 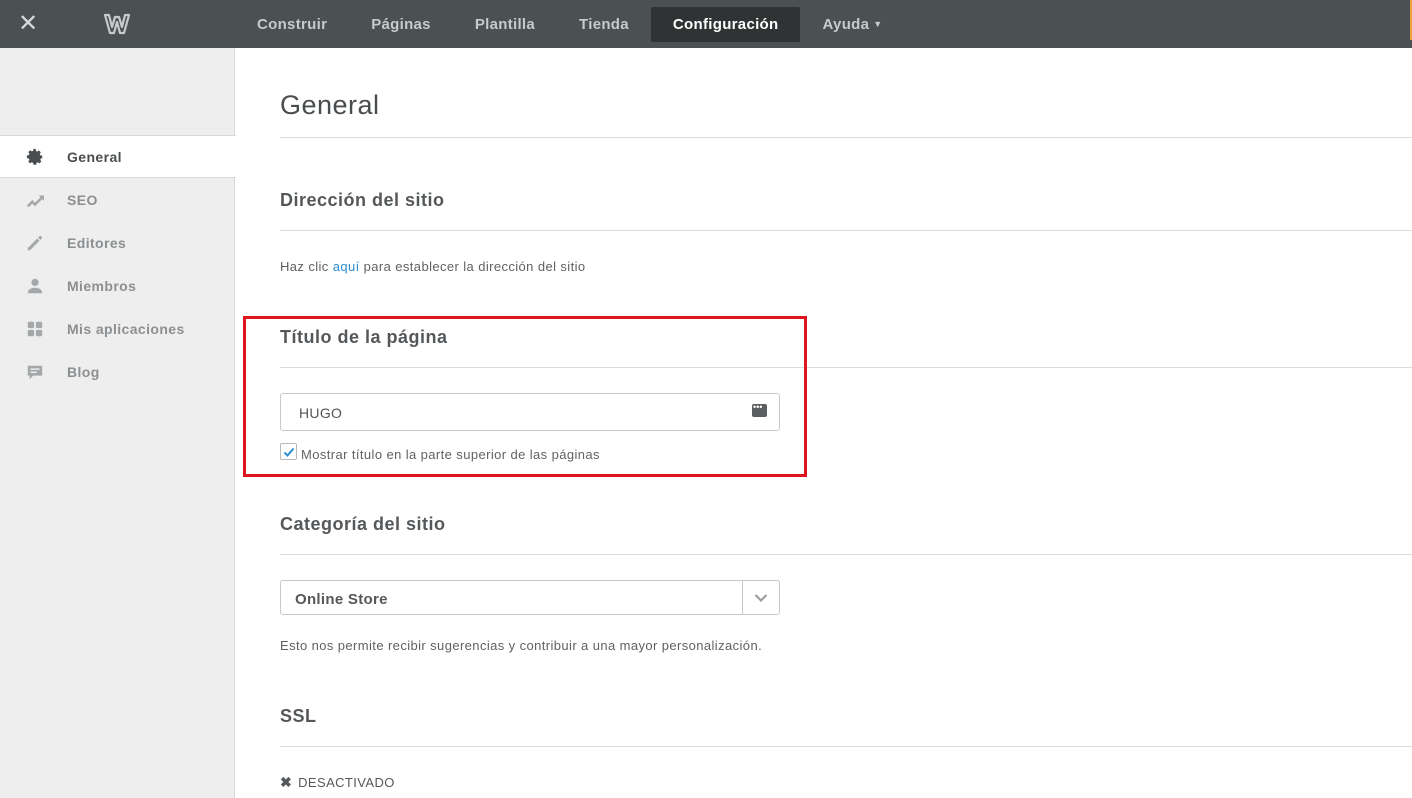 I want to click on nav-label: Plantilla, so click(x=505, y=24).